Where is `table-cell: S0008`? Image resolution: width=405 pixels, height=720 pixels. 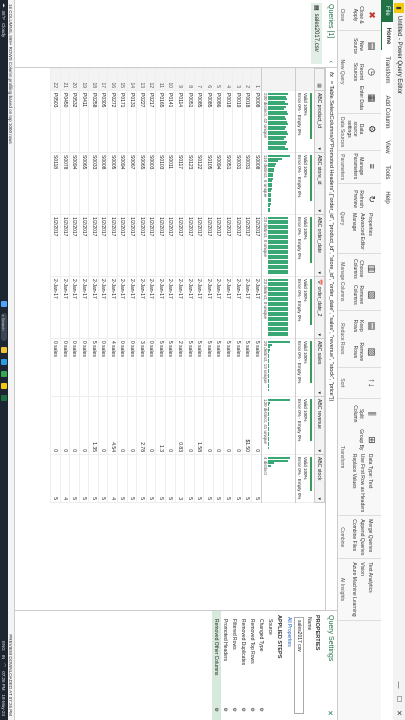
table-cell: S0008 is located at coordinates (103, 183).